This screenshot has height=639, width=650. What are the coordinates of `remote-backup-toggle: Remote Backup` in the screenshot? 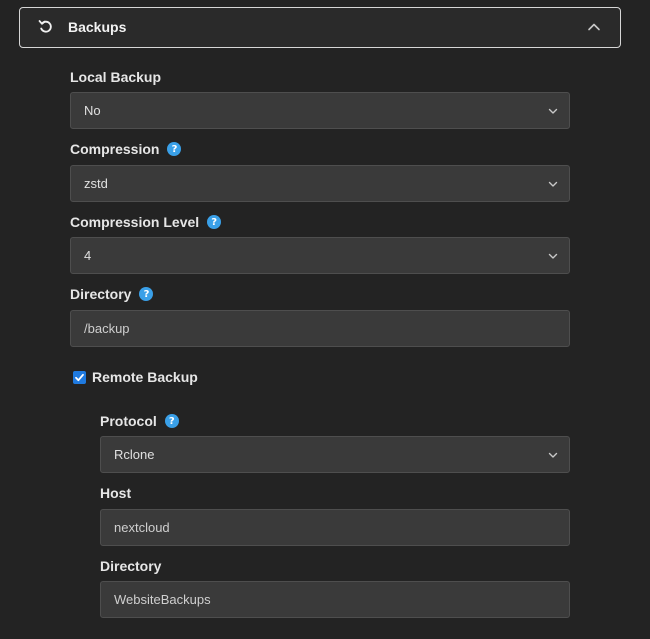 It's located at (135, 377).